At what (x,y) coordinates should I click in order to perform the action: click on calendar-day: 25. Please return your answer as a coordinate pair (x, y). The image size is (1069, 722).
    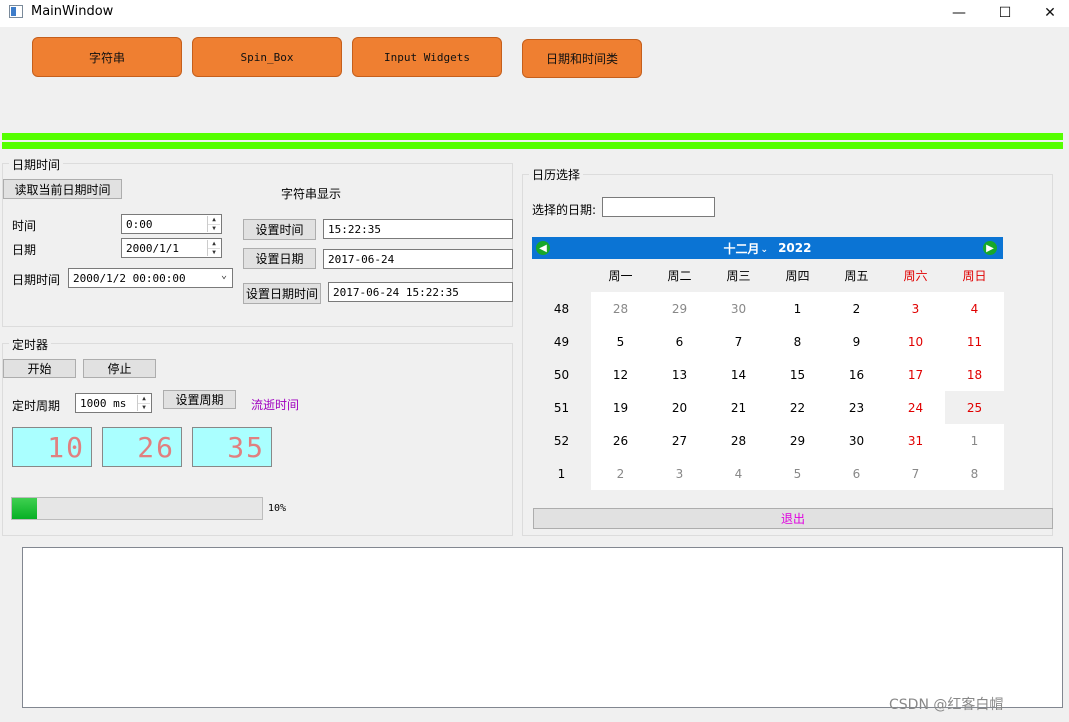
    Looking at the image, I should click on (974, 407).